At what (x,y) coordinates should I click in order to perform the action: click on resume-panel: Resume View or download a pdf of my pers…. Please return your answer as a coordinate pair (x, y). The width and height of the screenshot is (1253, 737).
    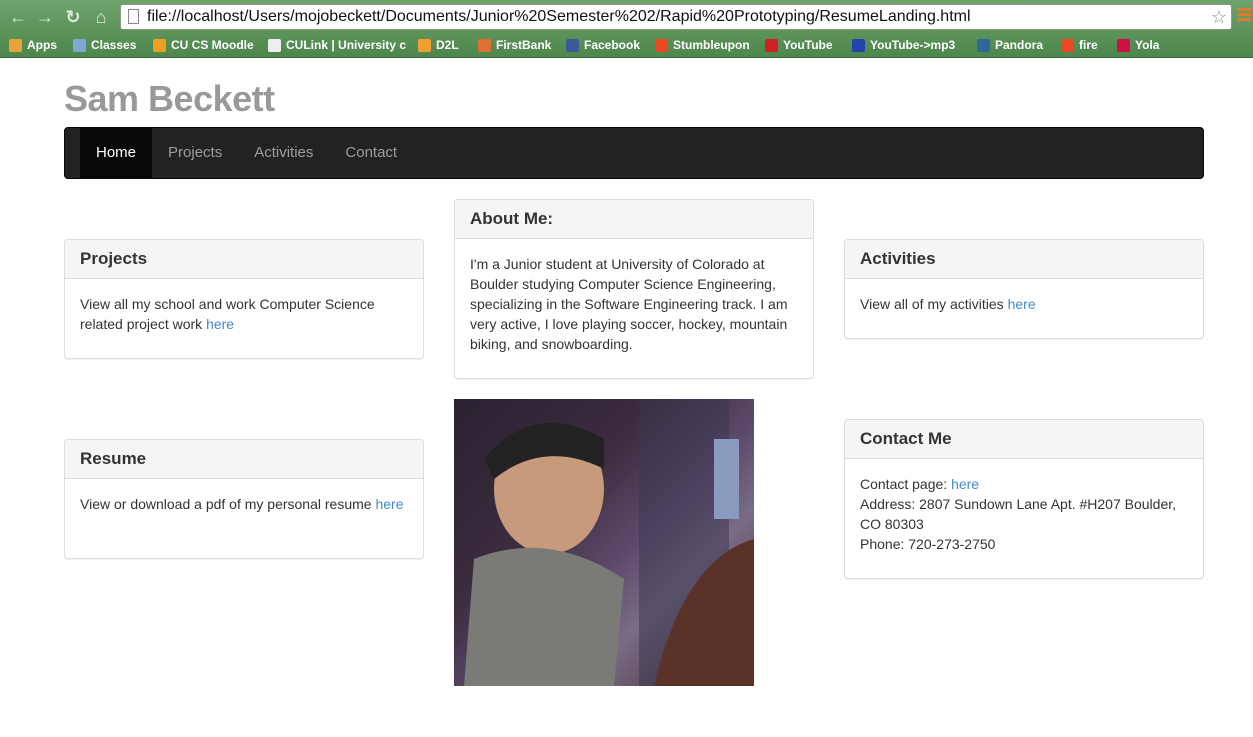
    Looking at the image, I should click on (244, 499).